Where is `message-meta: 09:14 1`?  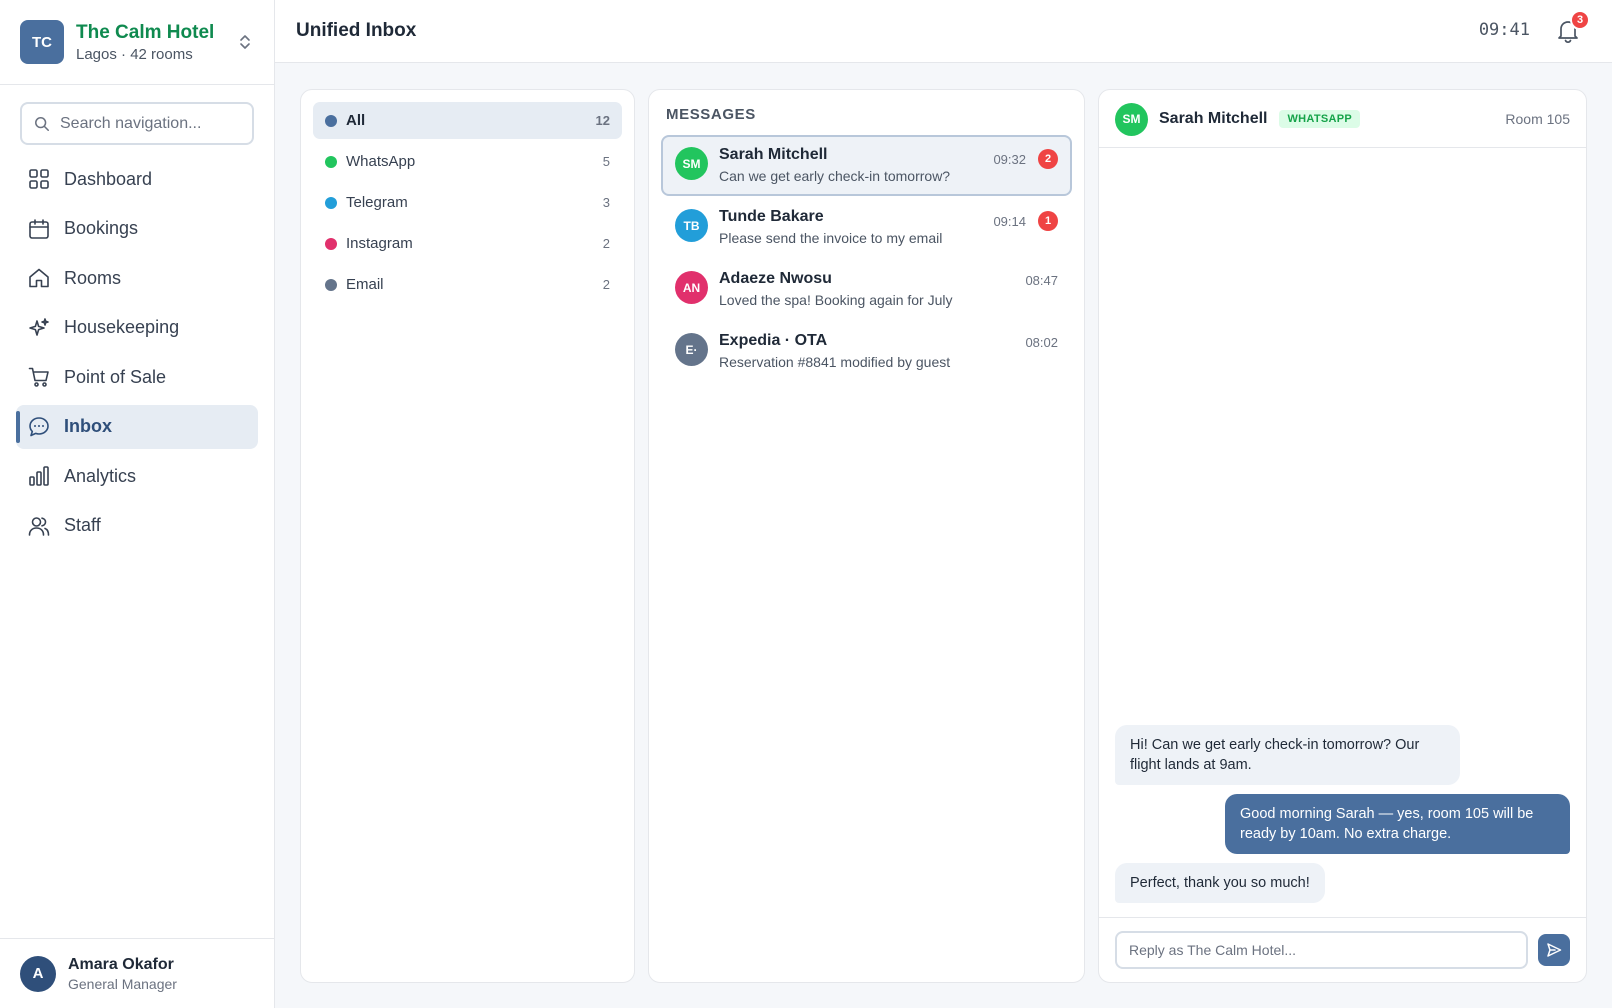
message-meta: 09:14 1 is located at coordinates (1025, 221).